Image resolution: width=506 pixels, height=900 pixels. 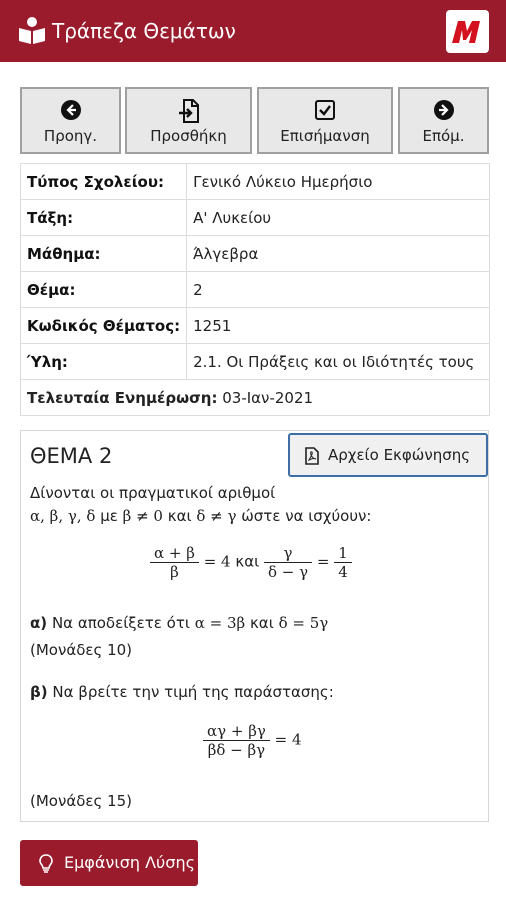 I want to click on info-row-school-type: Τύπος Σχολείου: Γενικό Λύκειο Ημερήσιο, so click(x=254, y=181).